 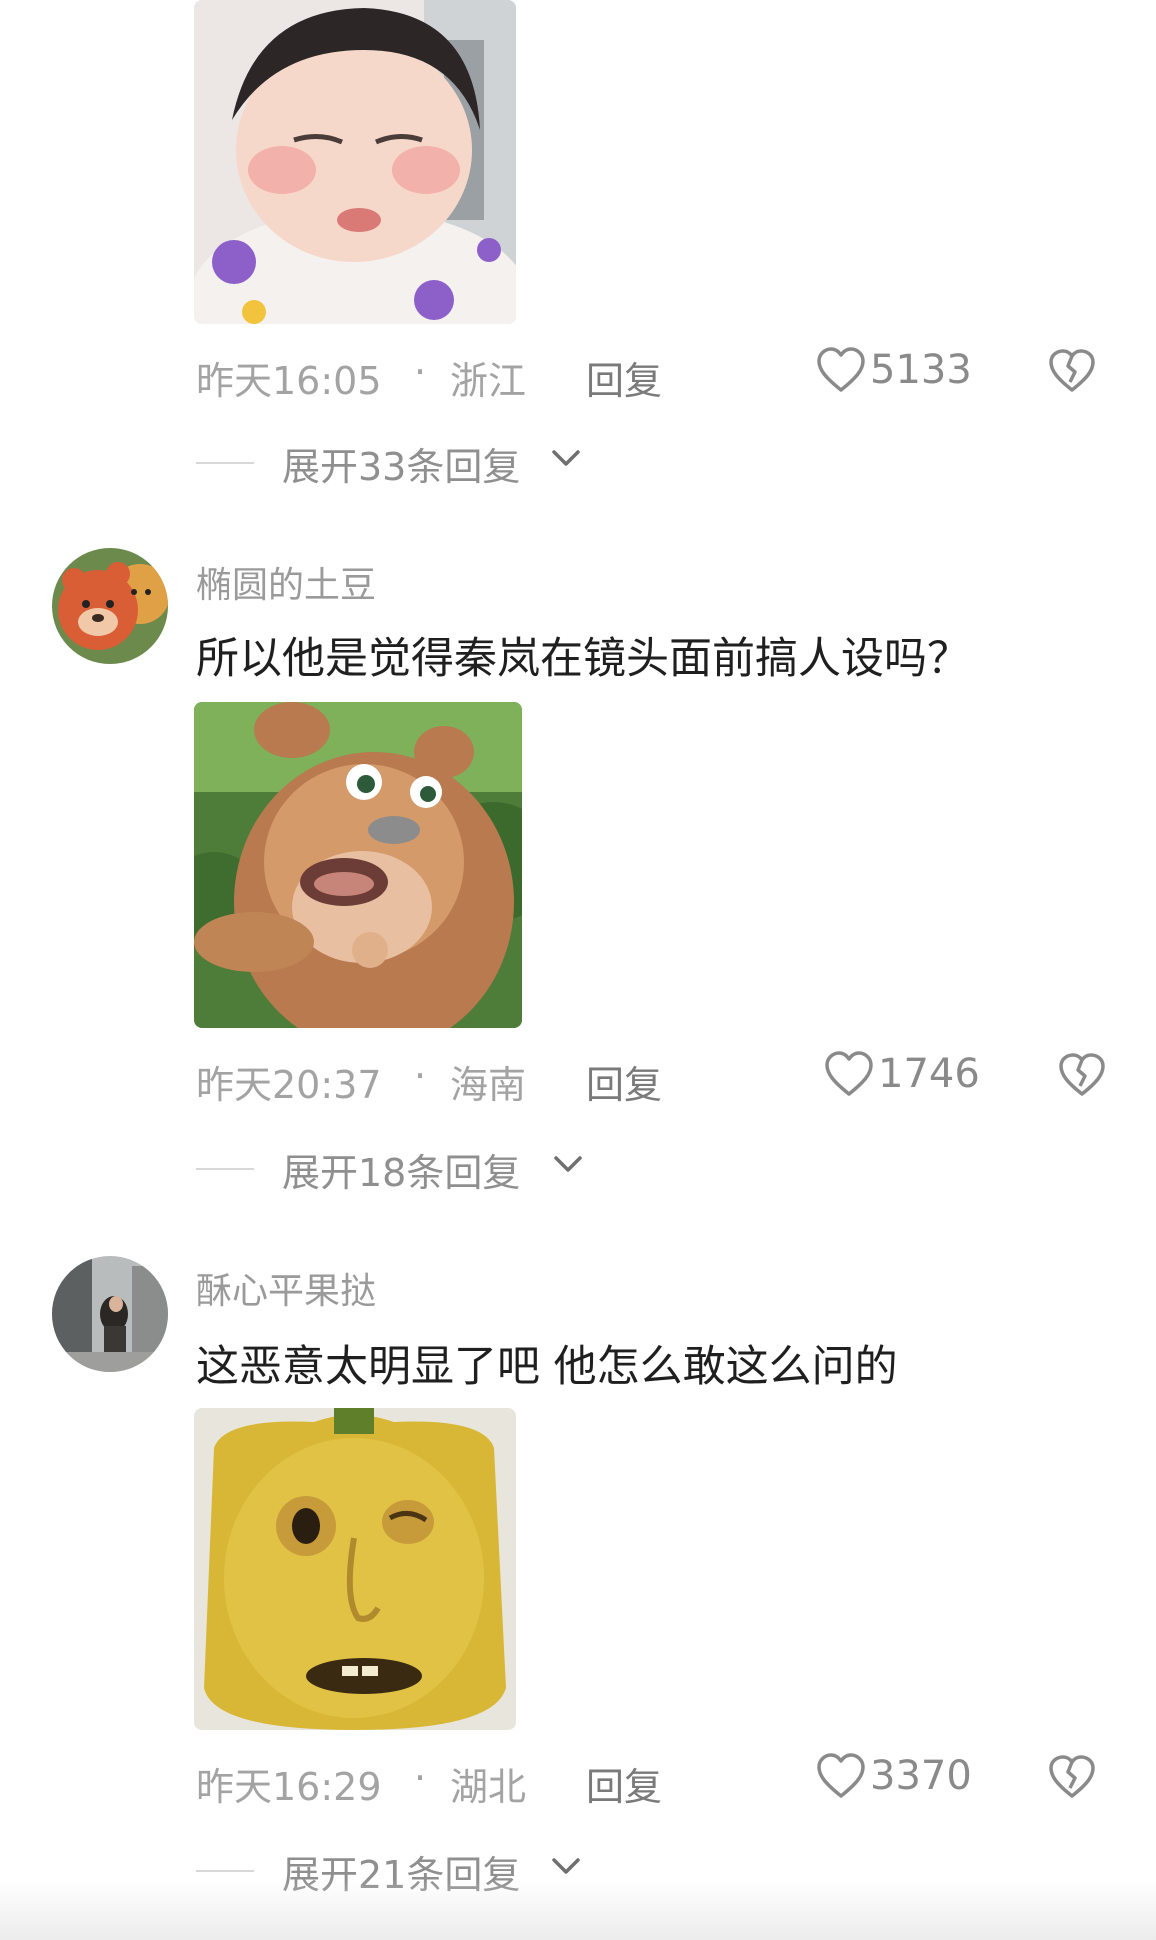 I want to click on expand-replies: 展开18条回复, so click(x=446, y=1168).